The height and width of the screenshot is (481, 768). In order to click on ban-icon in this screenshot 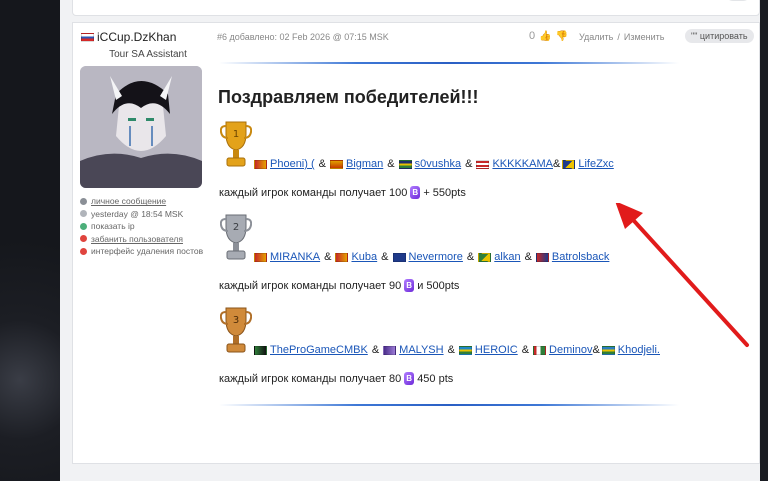, I will do `click(83, 239)`.